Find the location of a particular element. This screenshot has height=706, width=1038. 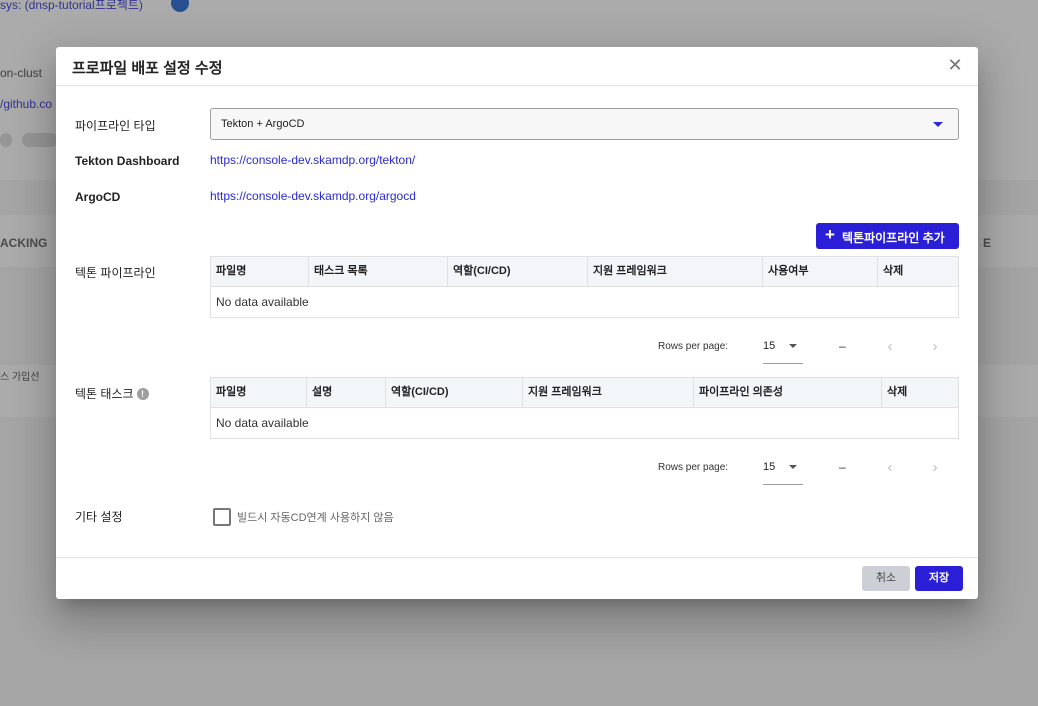

disable-auto-cd-label: 빌드시 자동CD연계 사용하지 않음 is located at coordinates (315, 517).